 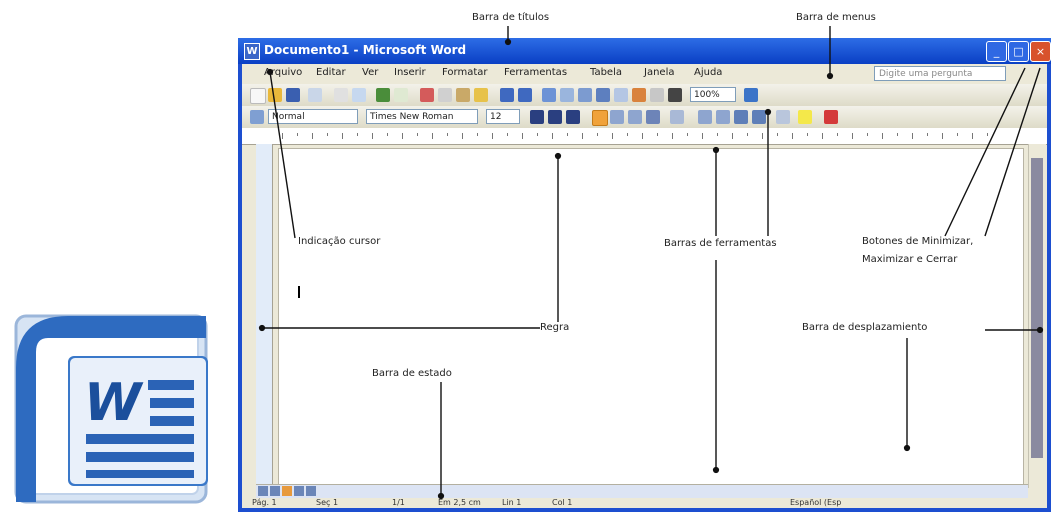 What do you see at coordinates (525, 95) in the screenshot?
I see `redo-icon` at bounding box center [525, 95].